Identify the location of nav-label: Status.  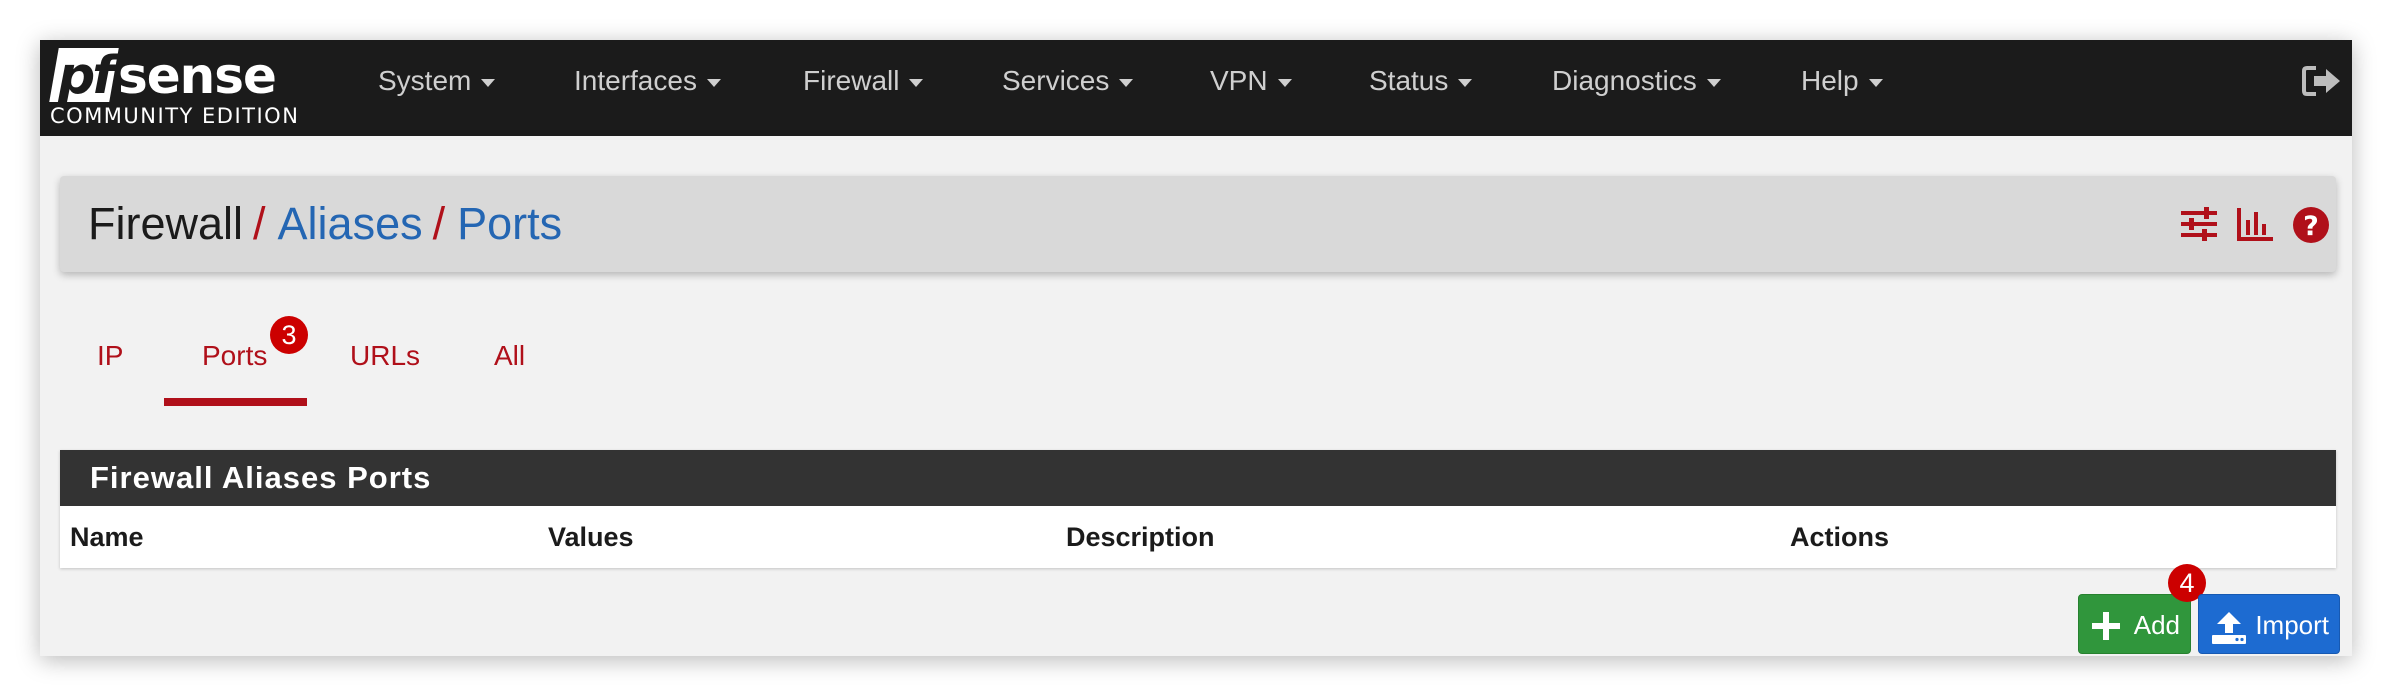
(1409, 80).